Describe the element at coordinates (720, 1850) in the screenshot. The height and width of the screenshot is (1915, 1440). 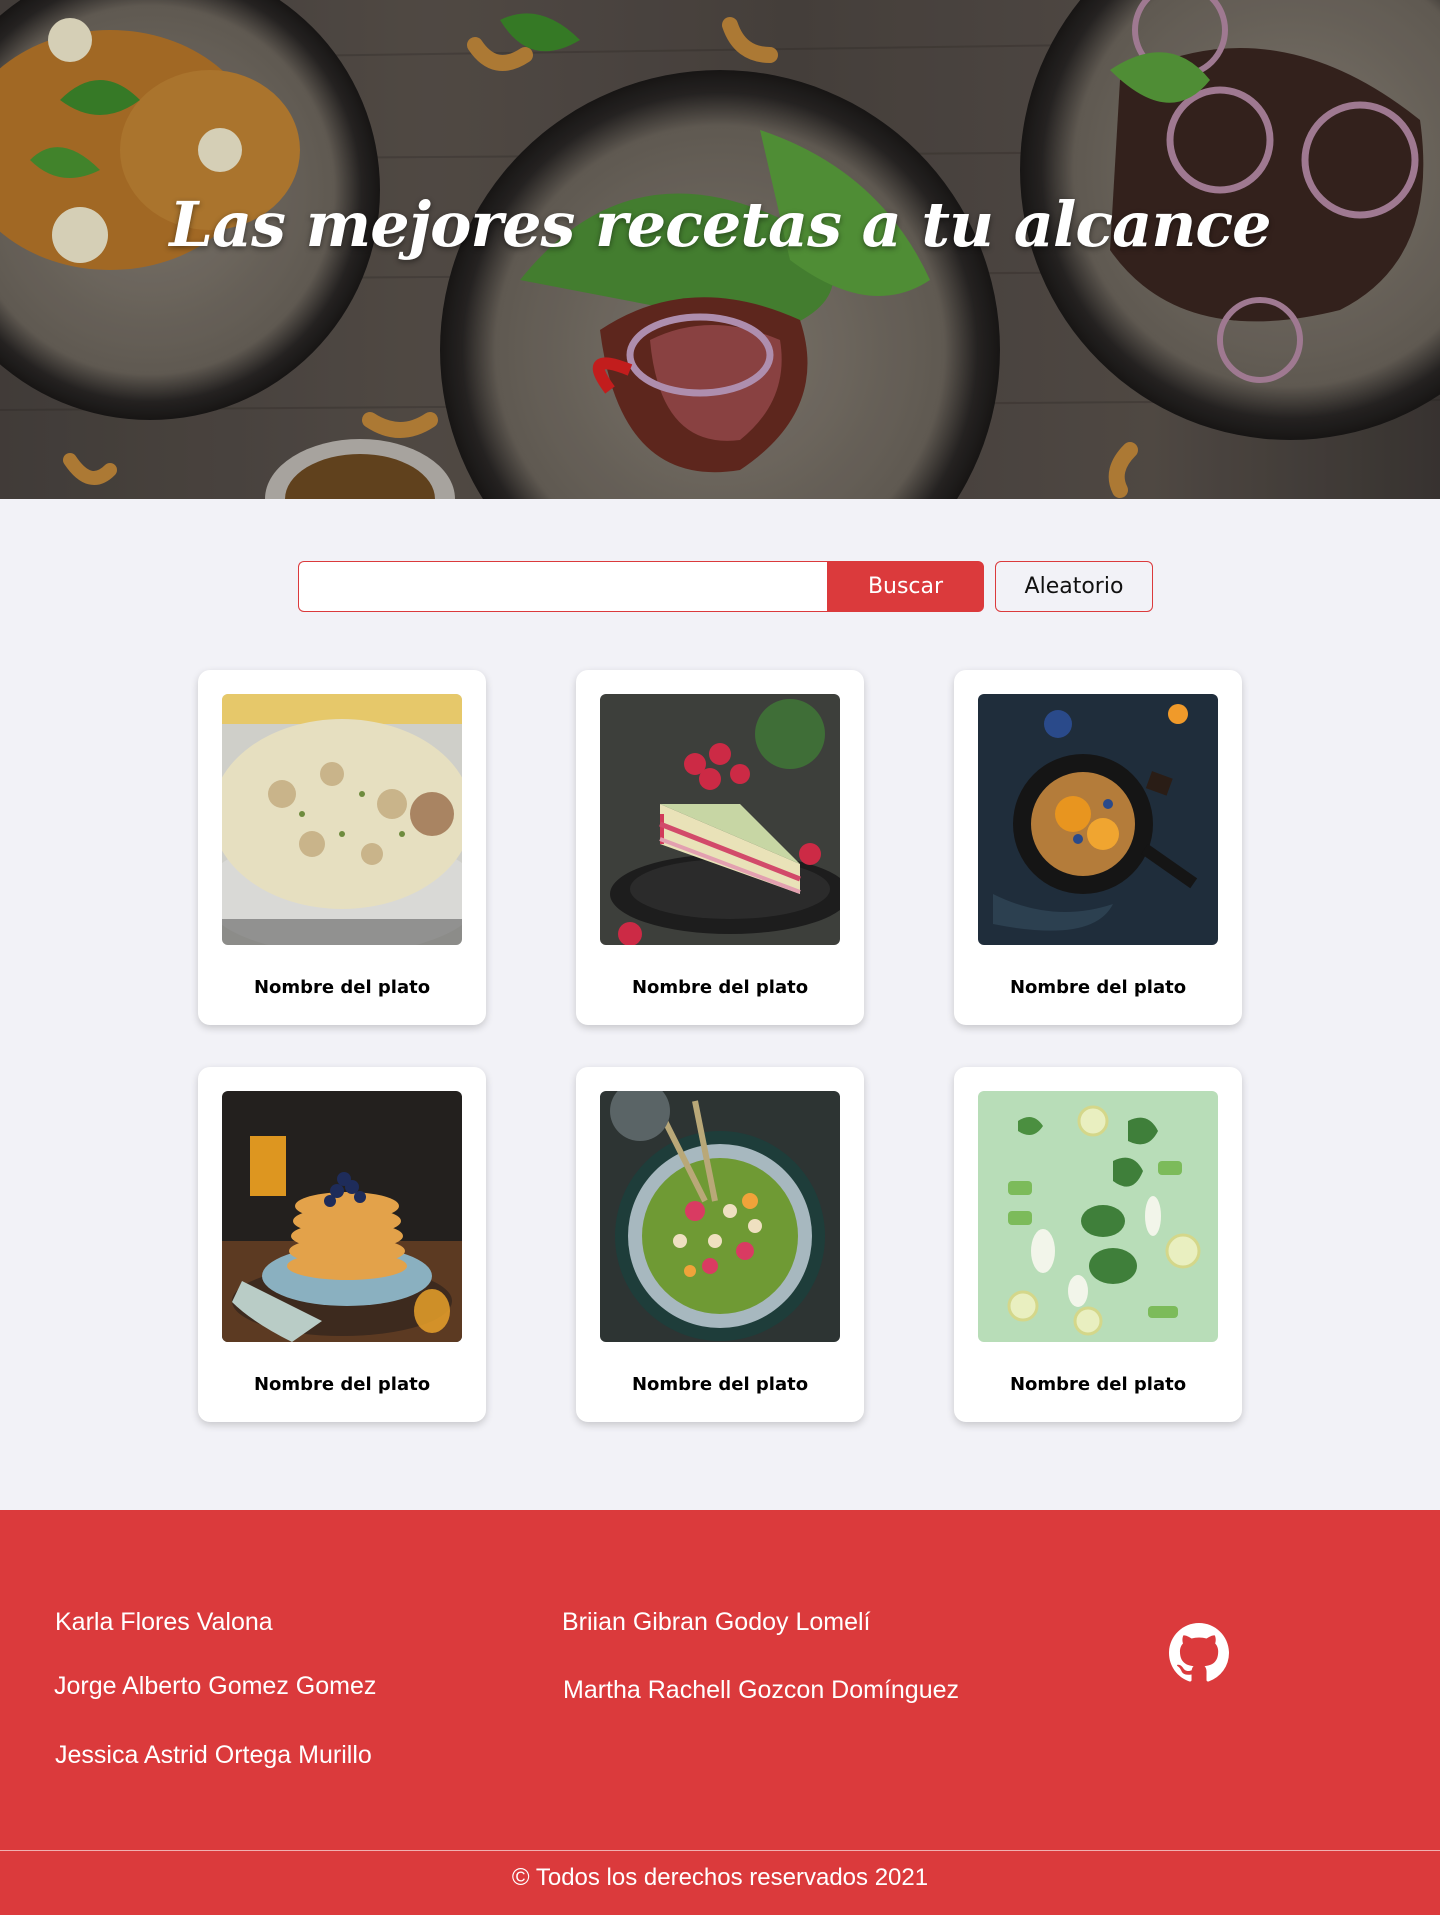
I see `footer-divider` at that location.